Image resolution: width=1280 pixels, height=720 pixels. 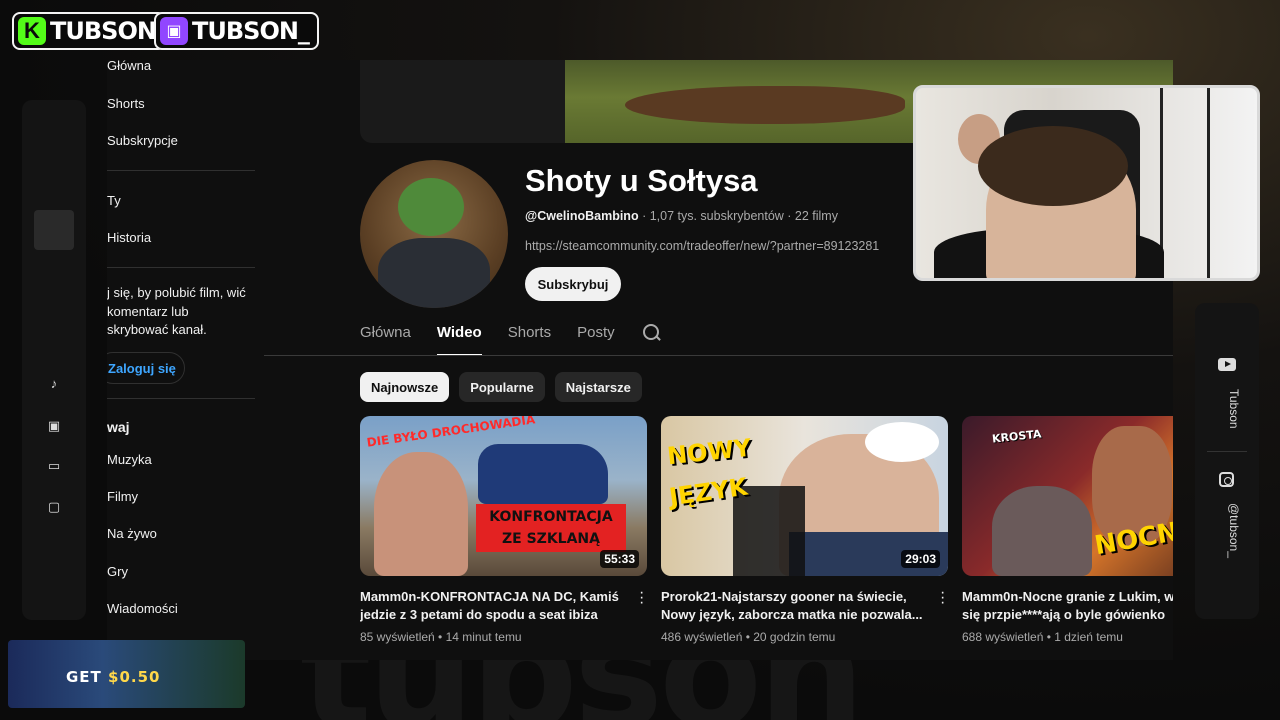 I want to click on video-thumbnail: NOWY JĘZYK 29:03, so click(x=804, y=496).